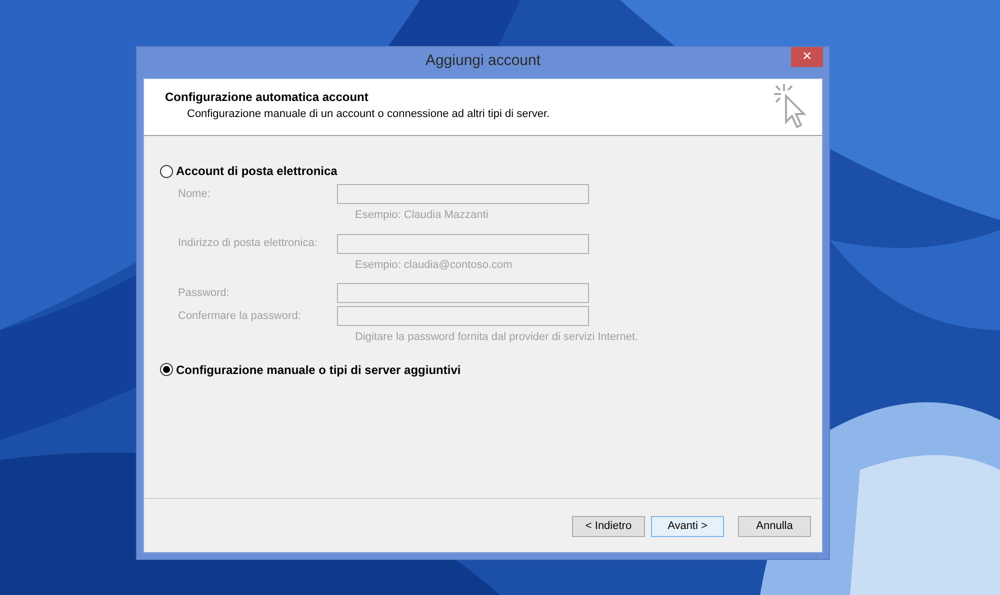 The width and height of the screenshot is (1000, 595). What do you see at coordinates (497, 337) in the screenshot?
I see `field-hint: Digitare la password fornita dal provider di servizi Internet.` at bounding box center [497, 337].